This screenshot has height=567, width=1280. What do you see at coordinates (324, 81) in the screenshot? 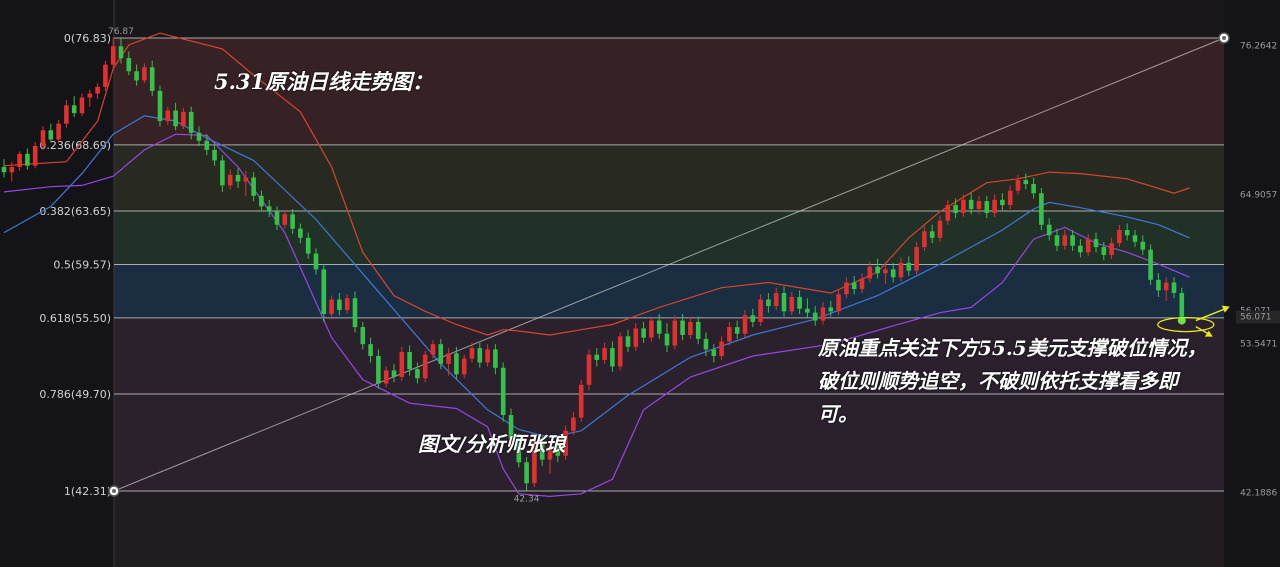
I see `chart-title: 5.31原油日线走势图：` at bounding box center [324, 81].